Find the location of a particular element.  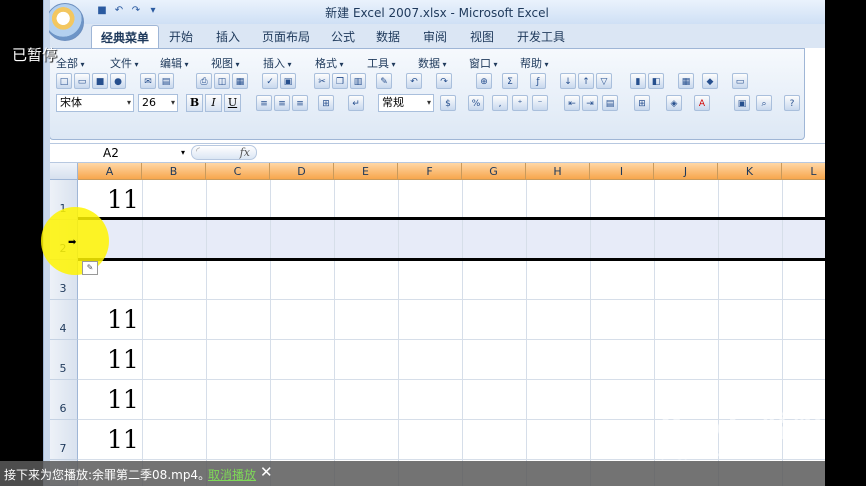

tab-data: 数据 is located at coordinates (388, 36).